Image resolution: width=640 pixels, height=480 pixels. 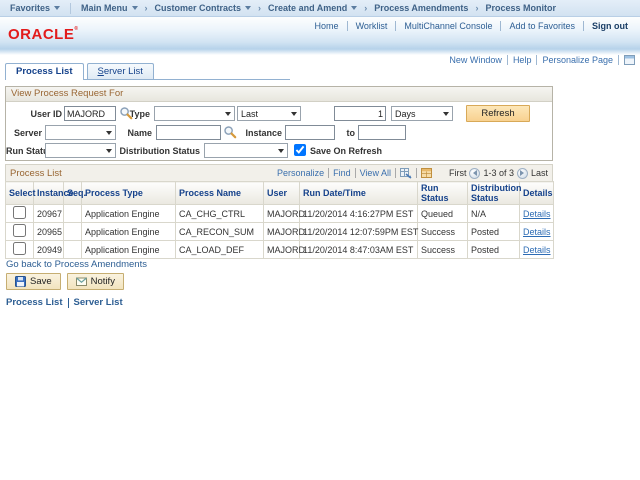 I want to click on instance-cell: 20967, so click(x=48, y=213).